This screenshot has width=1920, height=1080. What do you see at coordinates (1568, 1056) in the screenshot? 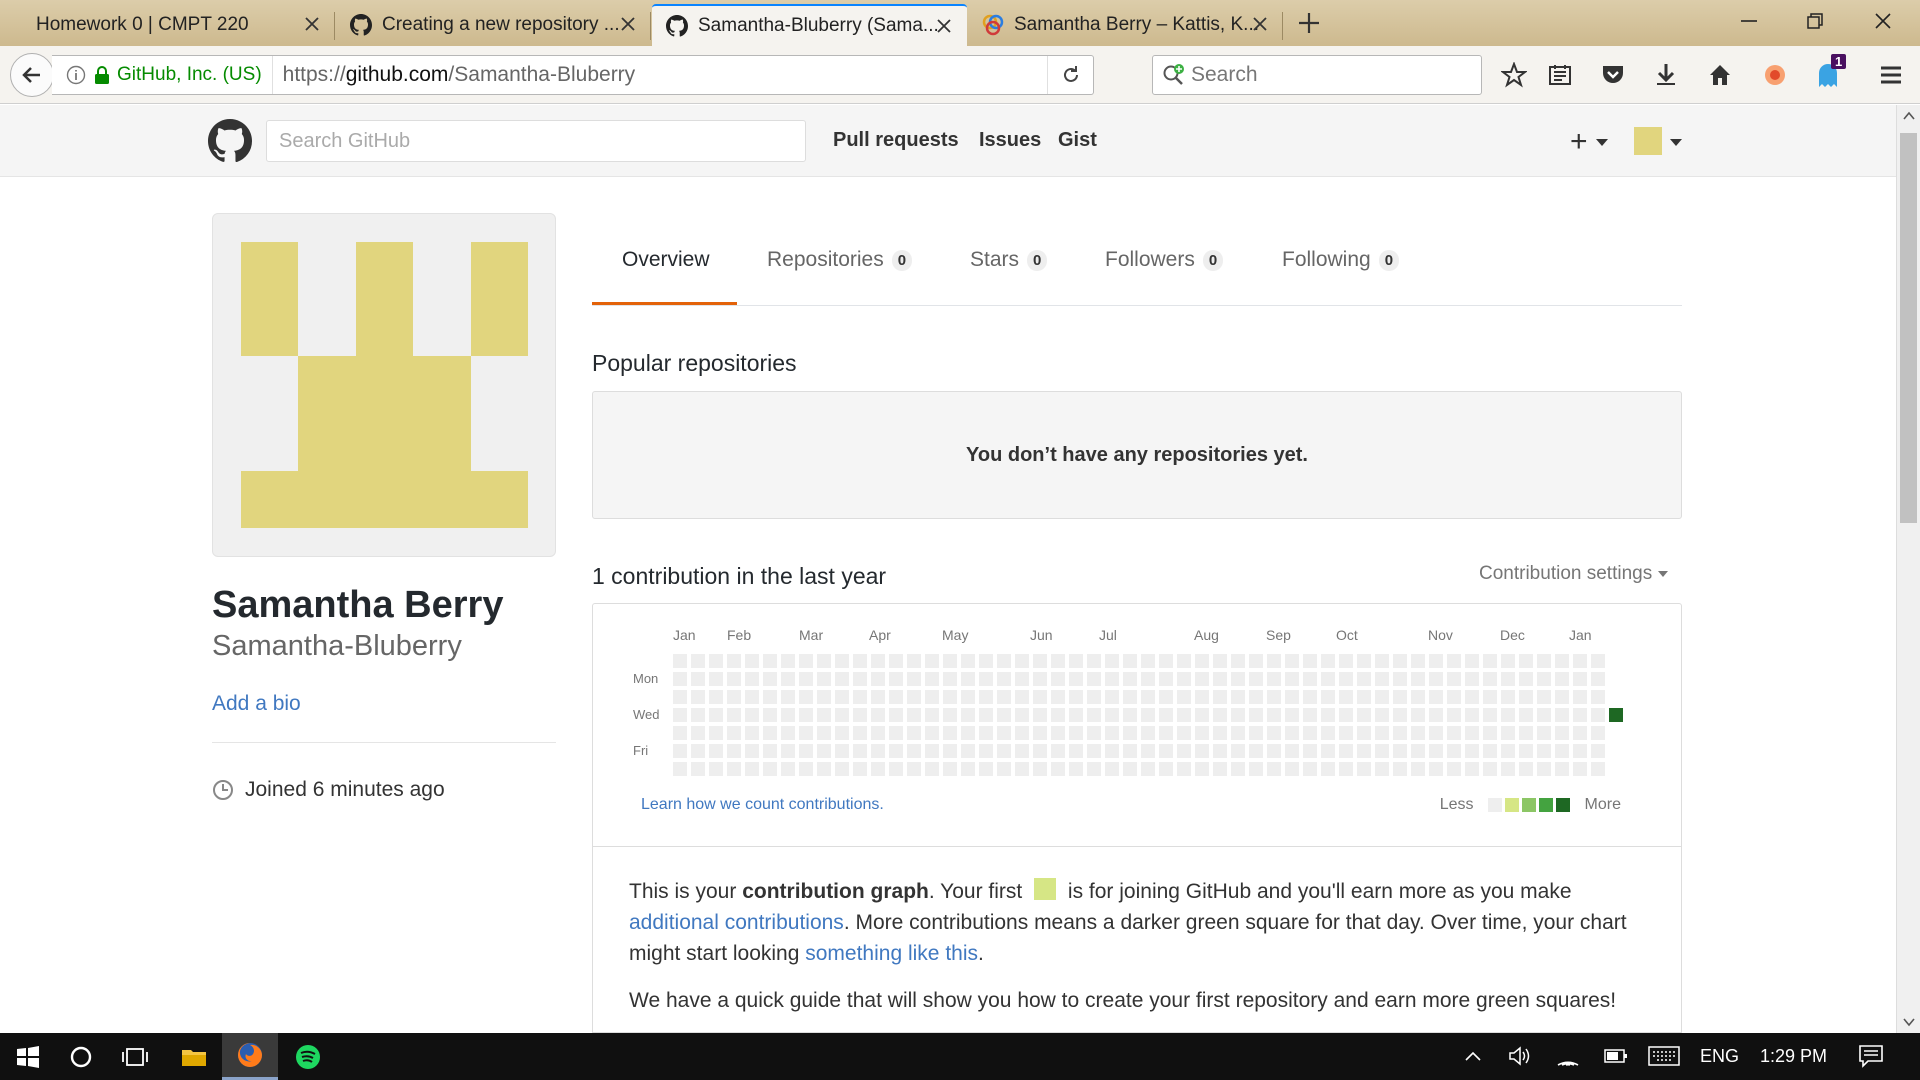
I see `wifi-icon` at bounding box center [1568, 1056].